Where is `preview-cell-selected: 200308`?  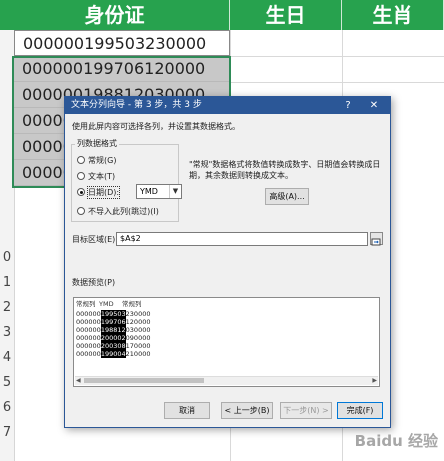 preview-cell-selected: 200308 is located at coordinates (113, 346).